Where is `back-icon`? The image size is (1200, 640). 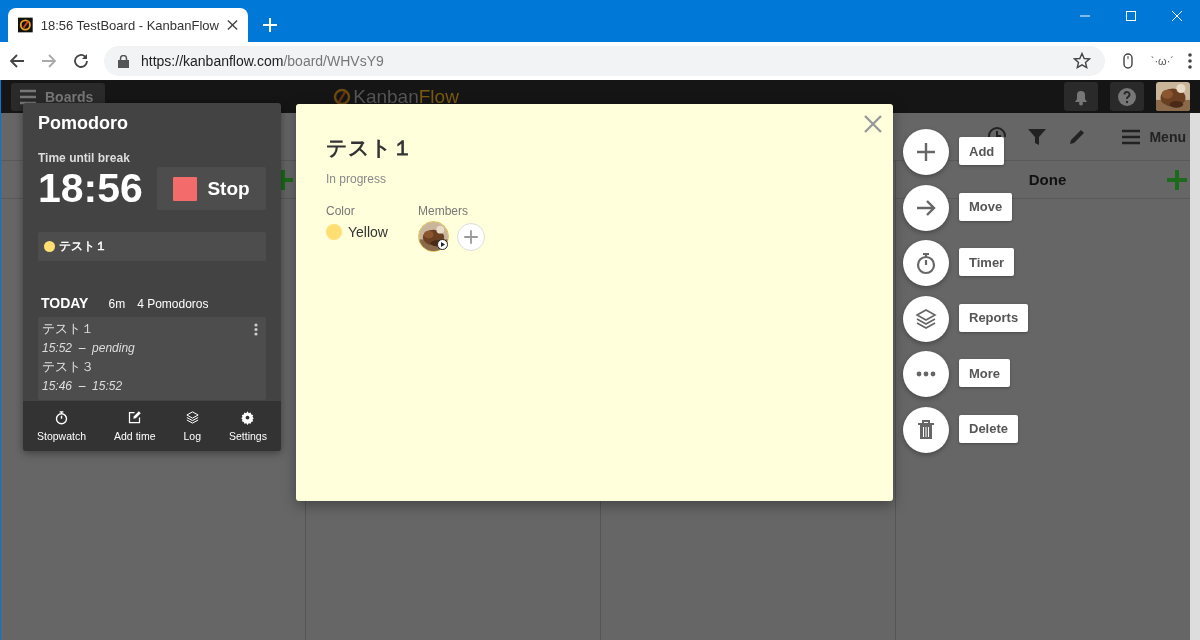
back-icon is located at coordinates (17, 61).